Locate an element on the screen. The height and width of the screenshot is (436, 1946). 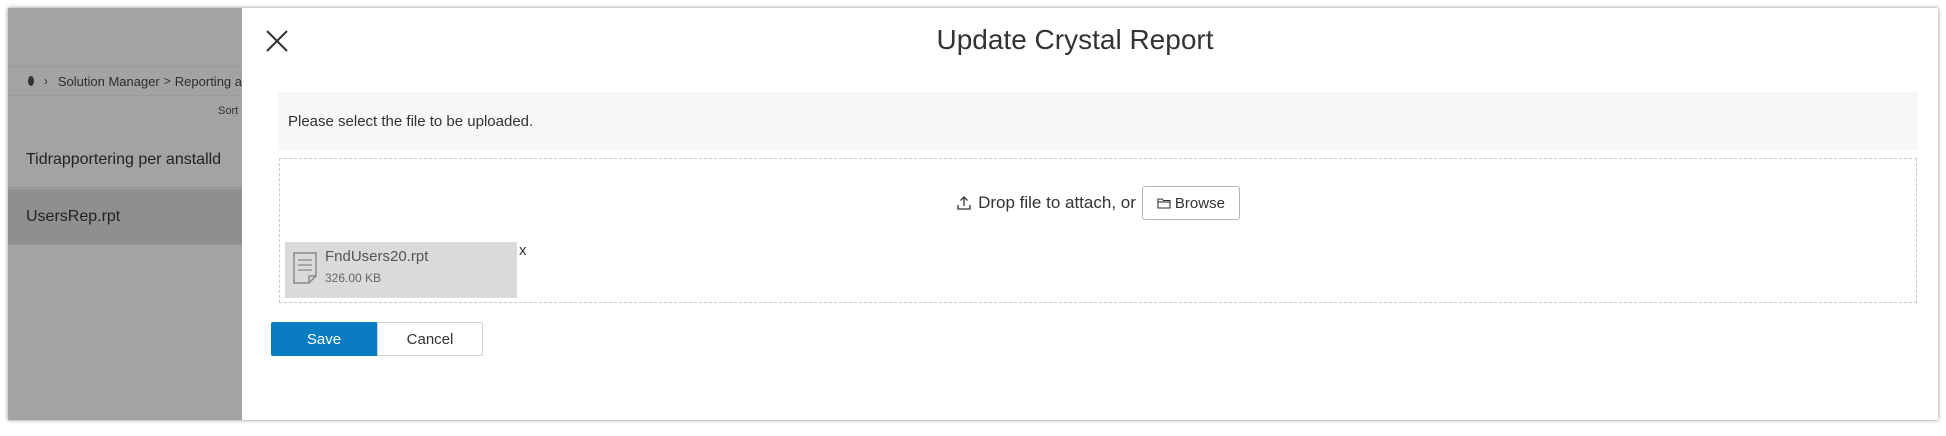
info-message: Please select the file to be uploaded. is located at coordinates (1098, 121).